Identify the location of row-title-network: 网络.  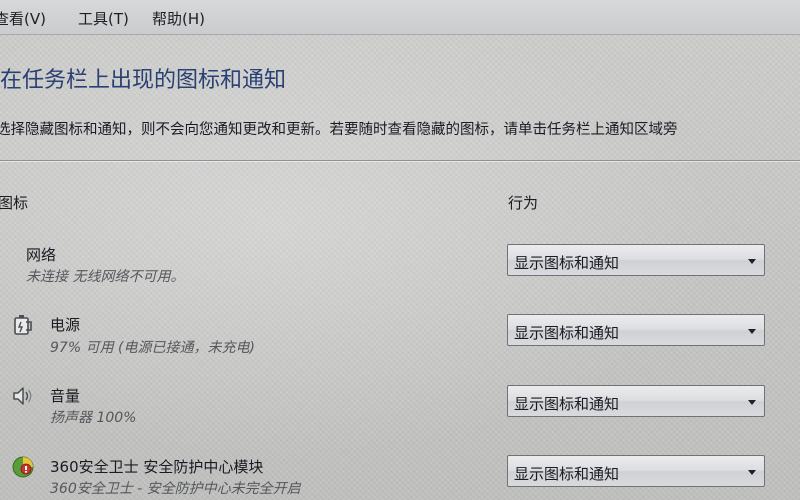
(41, 255).